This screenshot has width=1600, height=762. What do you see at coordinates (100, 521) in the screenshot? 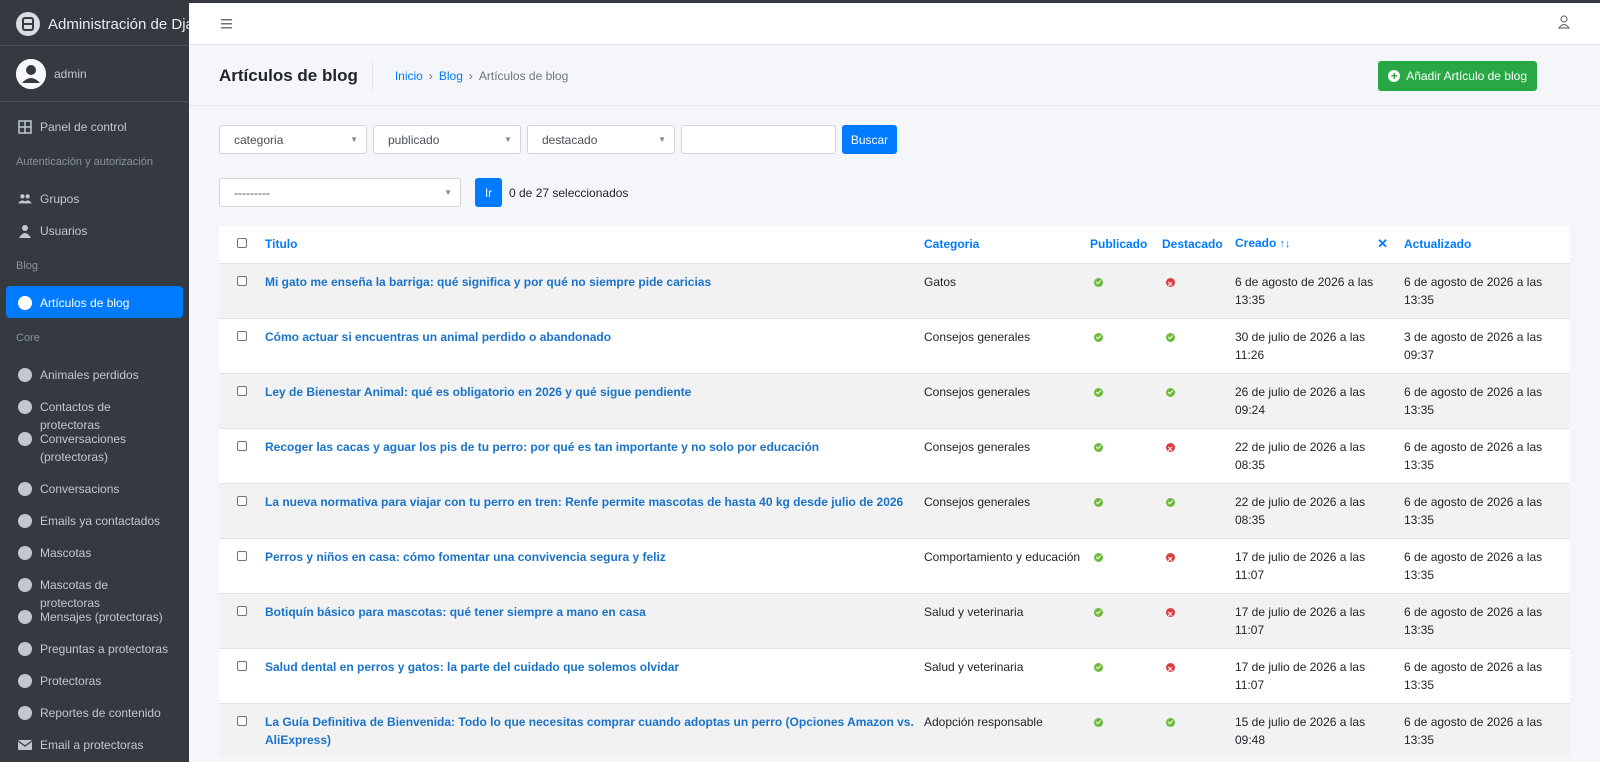
I see `sidebar-item-label: Emails ya contactados` at bounding box center [100, 521].